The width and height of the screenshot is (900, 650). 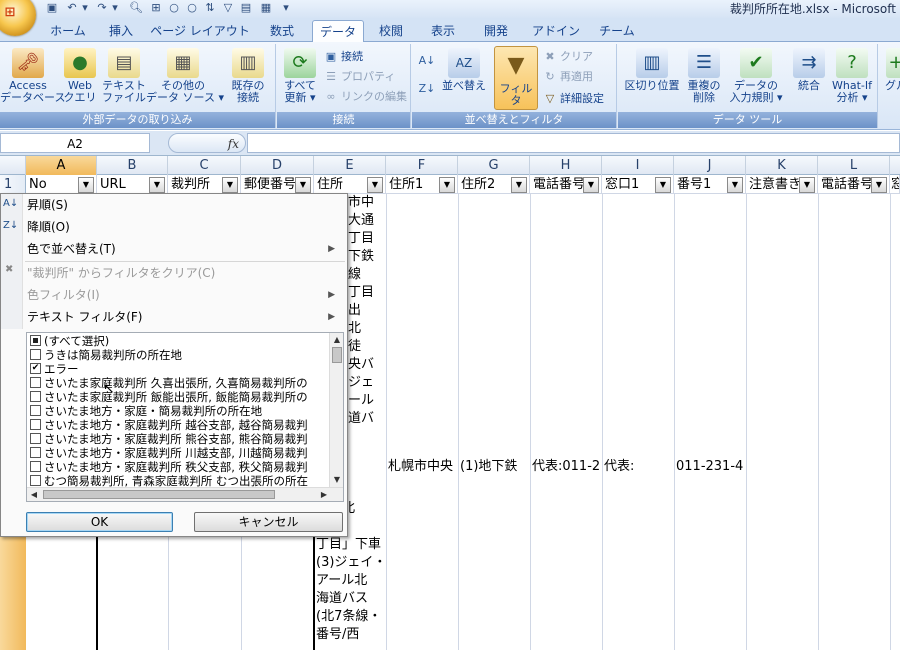 What do you see at coordinates (464, 70) in the screenshot?
I see `sort-button: AZ 並べ替え` at bounding box center [464, 70].